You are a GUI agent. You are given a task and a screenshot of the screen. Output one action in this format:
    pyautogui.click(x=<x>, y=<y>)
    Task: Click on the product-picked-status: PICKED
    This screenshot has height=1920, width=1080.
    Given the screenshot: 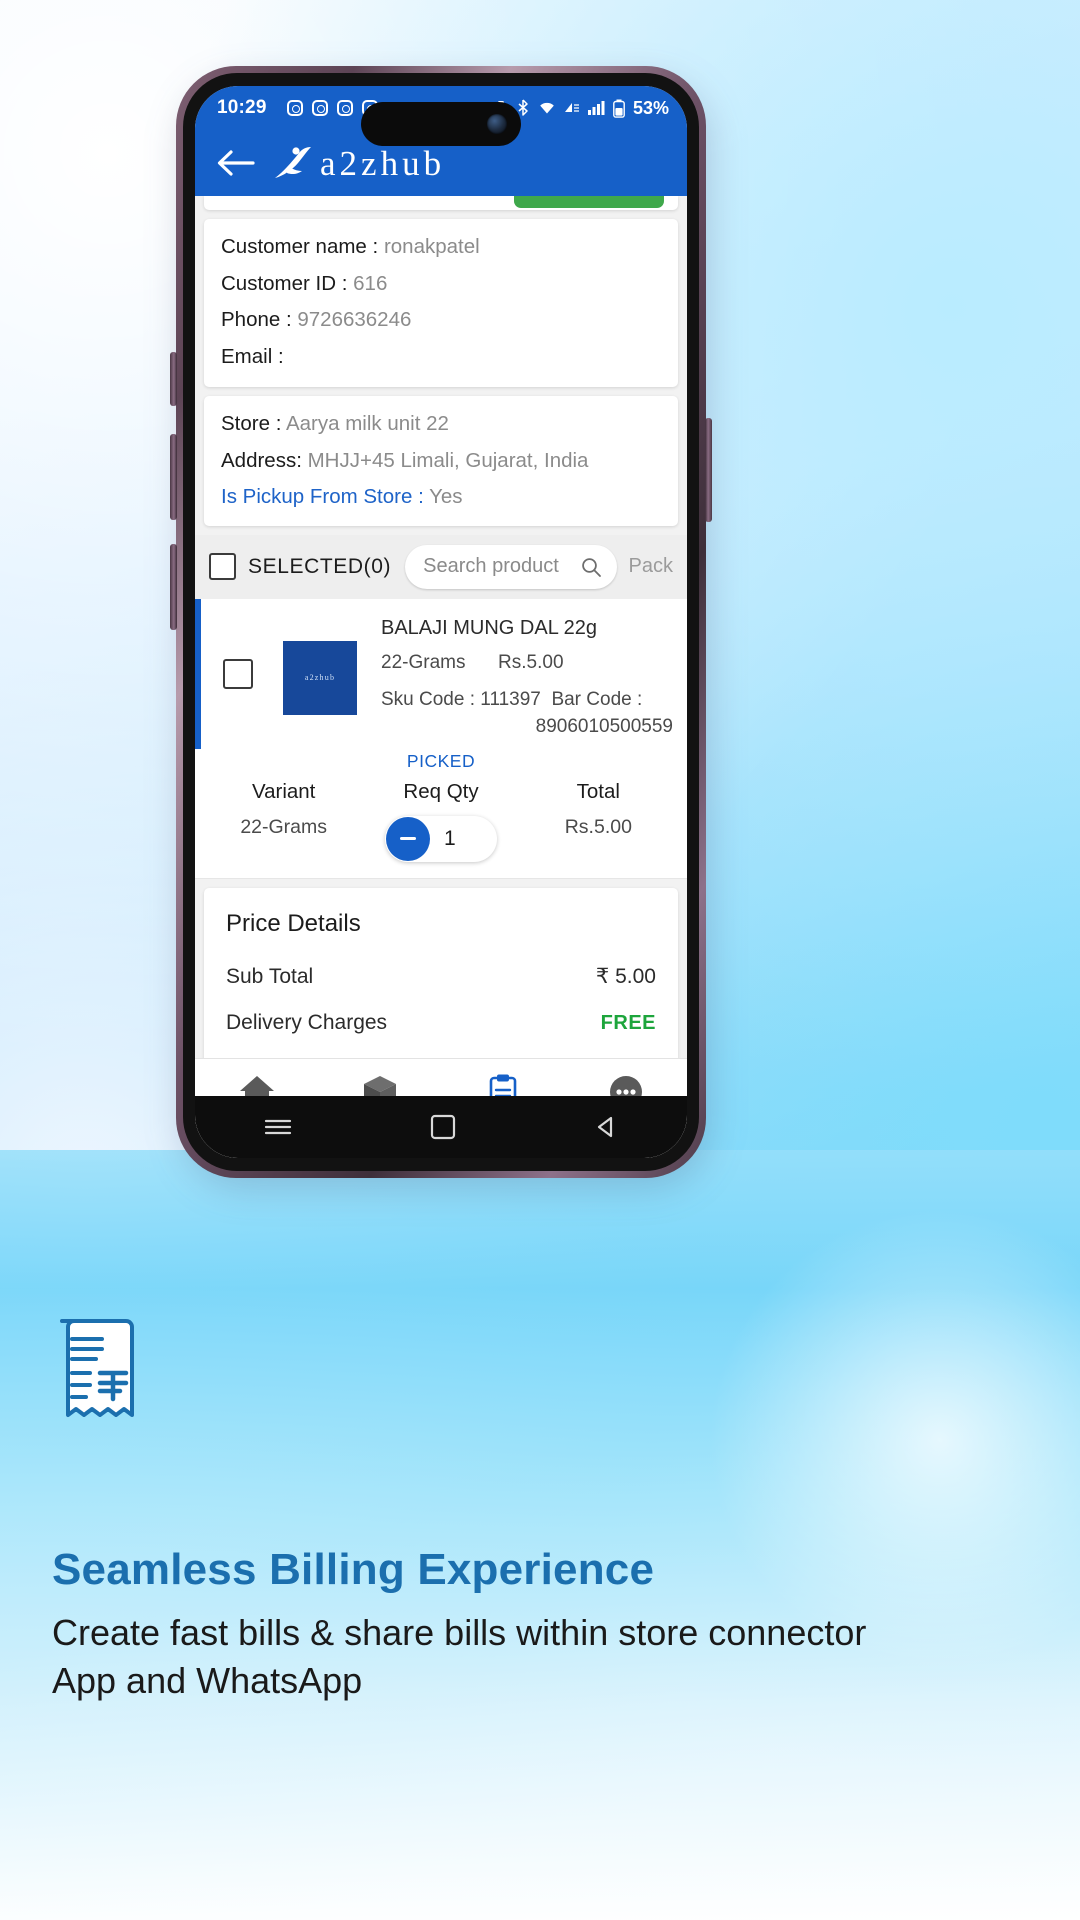 What is the action you would take?
    pyautogui.click(x=441, y=760)
    